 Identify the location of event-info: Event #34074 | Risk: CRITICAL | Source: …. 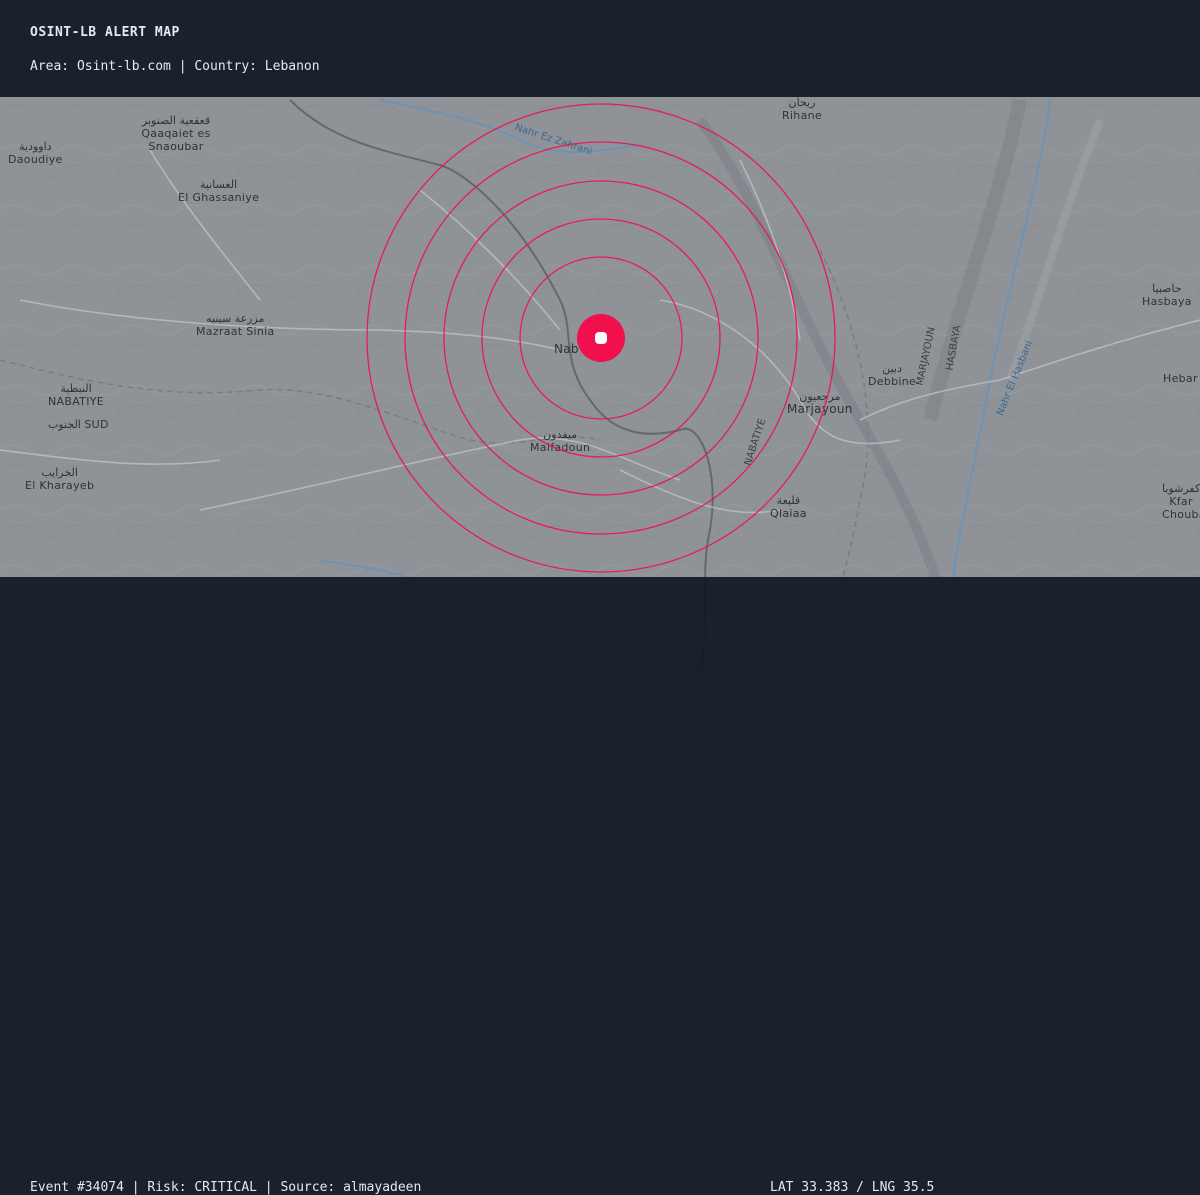
(226, 1187).